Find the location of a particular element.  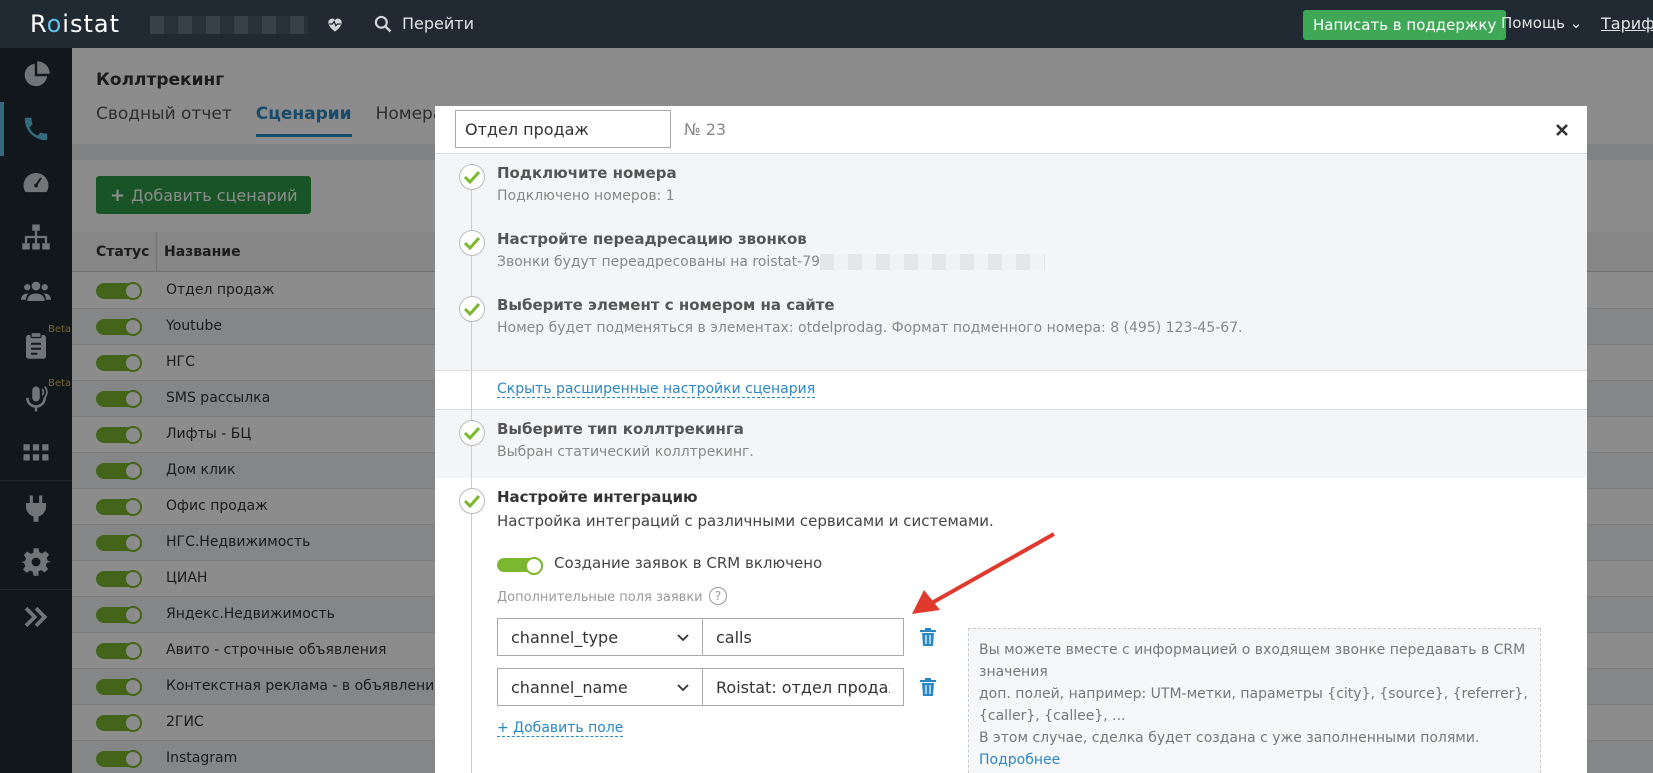

hide-advanced-settings-link: Скрыть расширенные настройки сценария is located at coordinates (656, 389).